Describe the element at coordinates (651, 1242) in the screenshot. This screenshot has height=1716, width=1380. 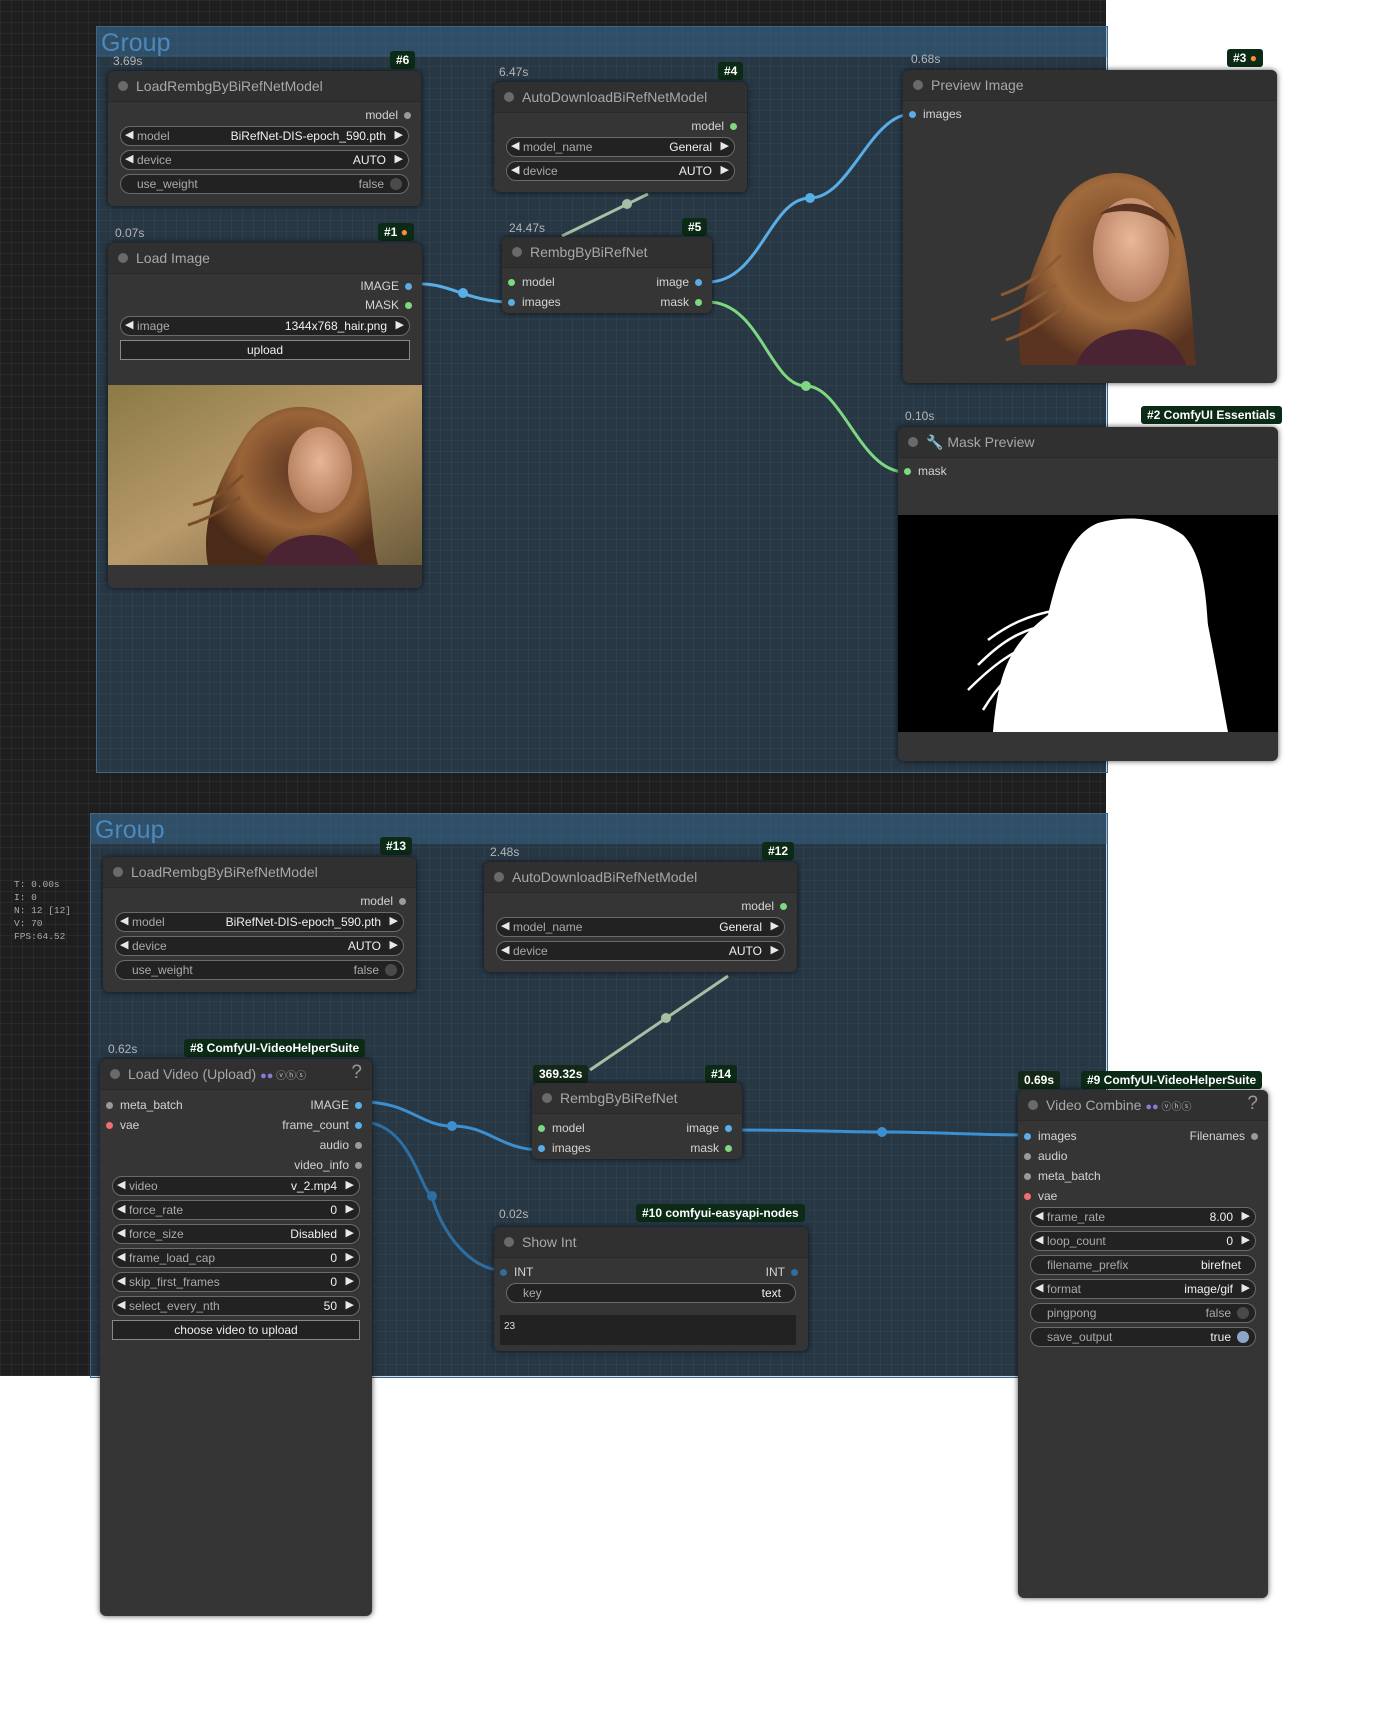
I see `node-title-bar: Show Int` at that location.